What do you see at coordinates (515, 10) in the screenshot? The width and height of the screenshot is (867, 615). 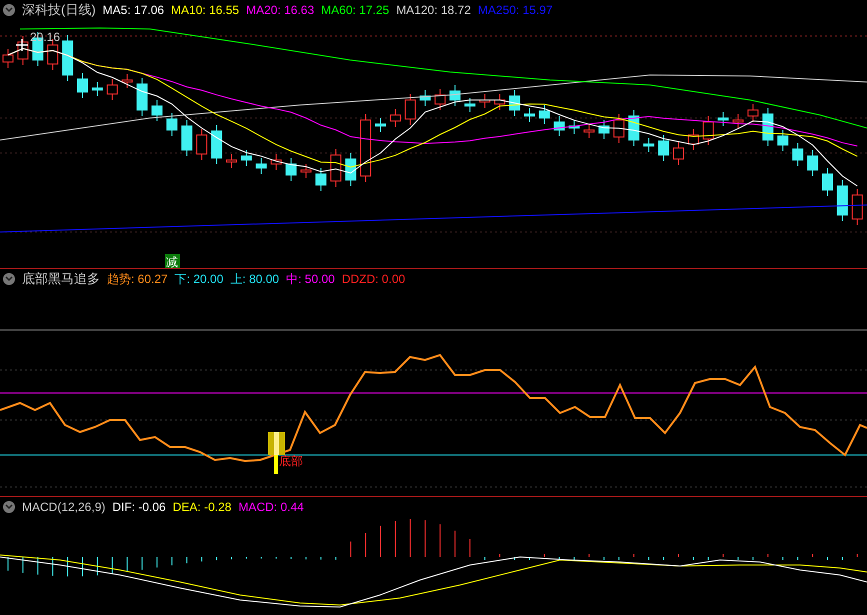 I see `legend-value: MA250: 15.97` at bounding box center [515, 10].